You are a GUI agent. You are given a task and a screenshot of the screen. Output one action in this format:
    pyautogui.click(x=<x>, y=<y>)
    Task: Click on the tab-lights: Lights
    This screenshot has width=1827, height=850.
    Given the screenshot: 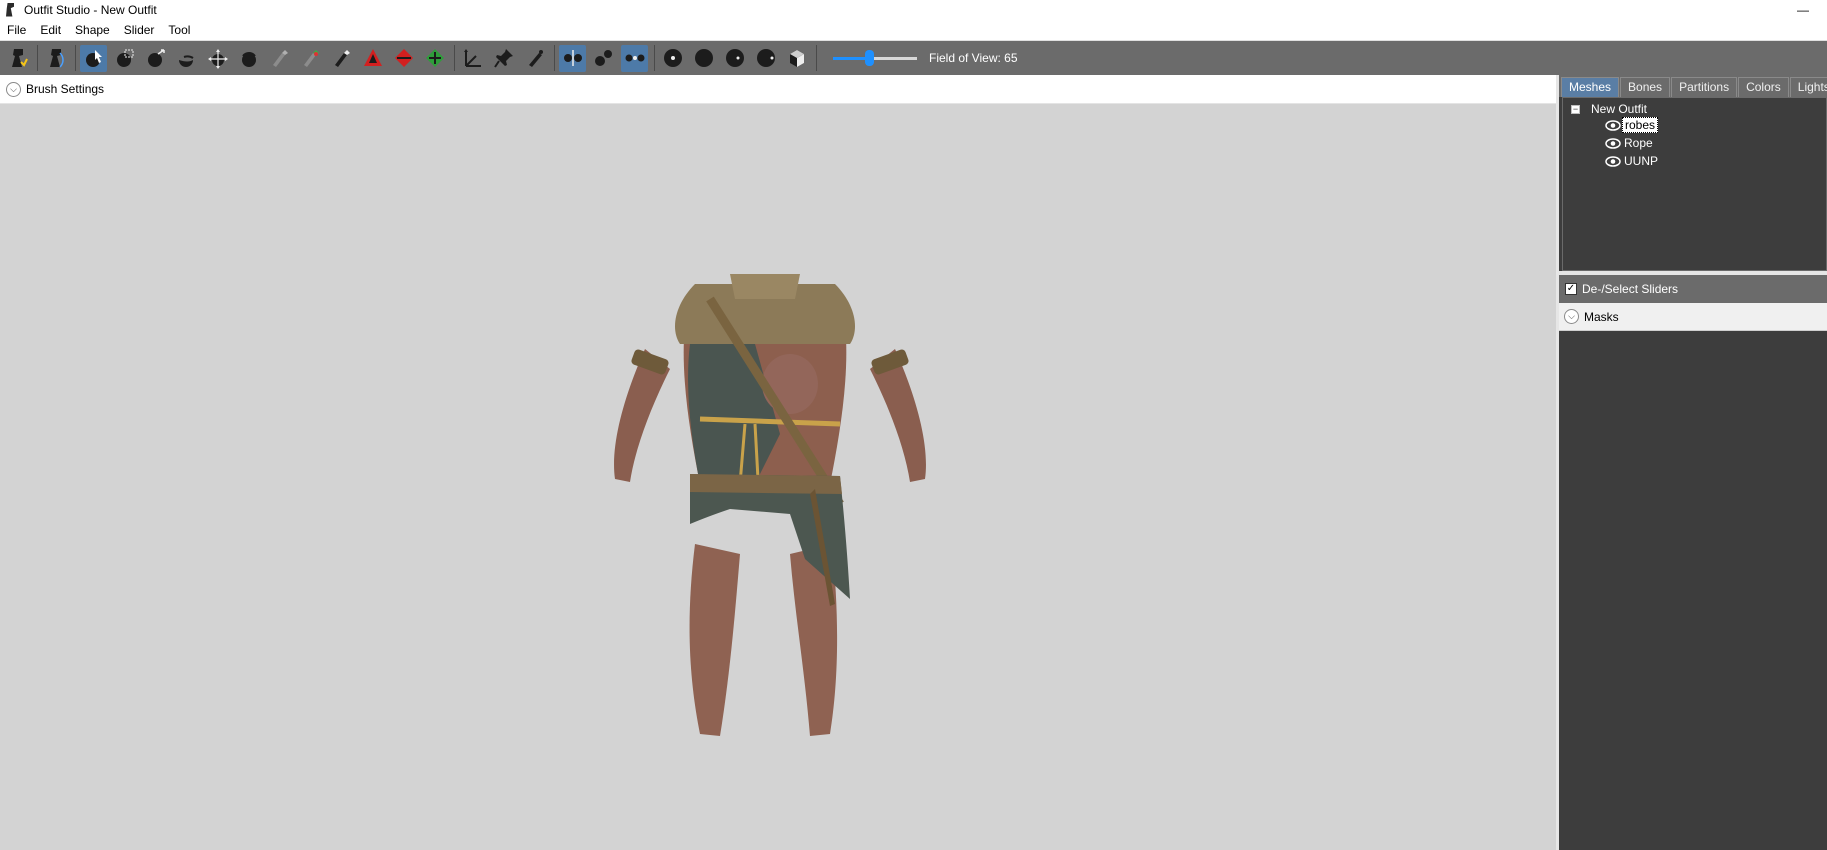 What is the action you would take?
    pyautogui.click(x=1808, y=87)
    